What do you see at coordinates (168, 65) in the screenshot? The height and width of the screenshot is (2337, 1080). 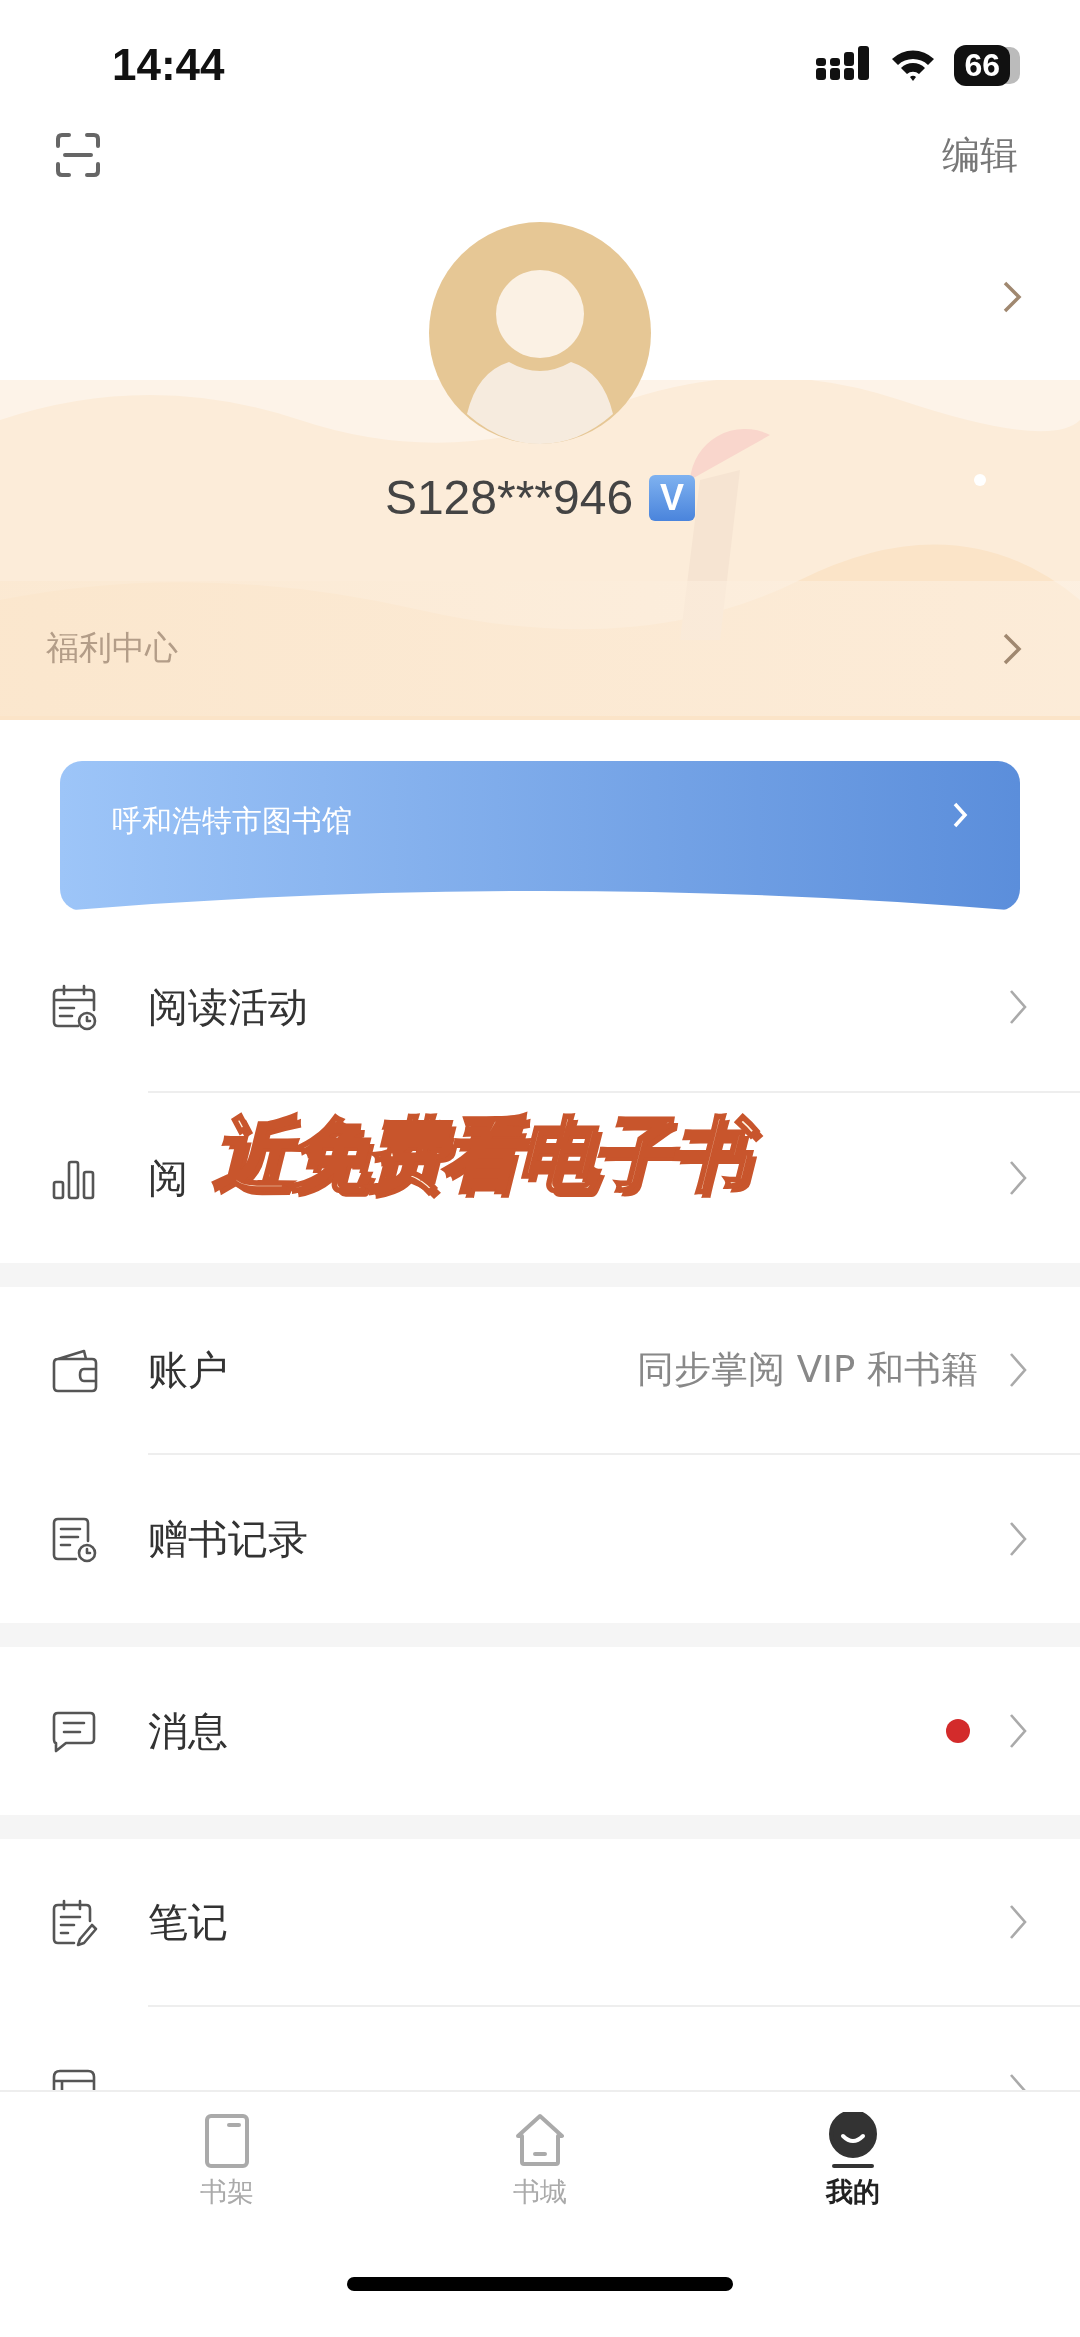 I see `status-time: 14:44` at bounding box center [168, 65].